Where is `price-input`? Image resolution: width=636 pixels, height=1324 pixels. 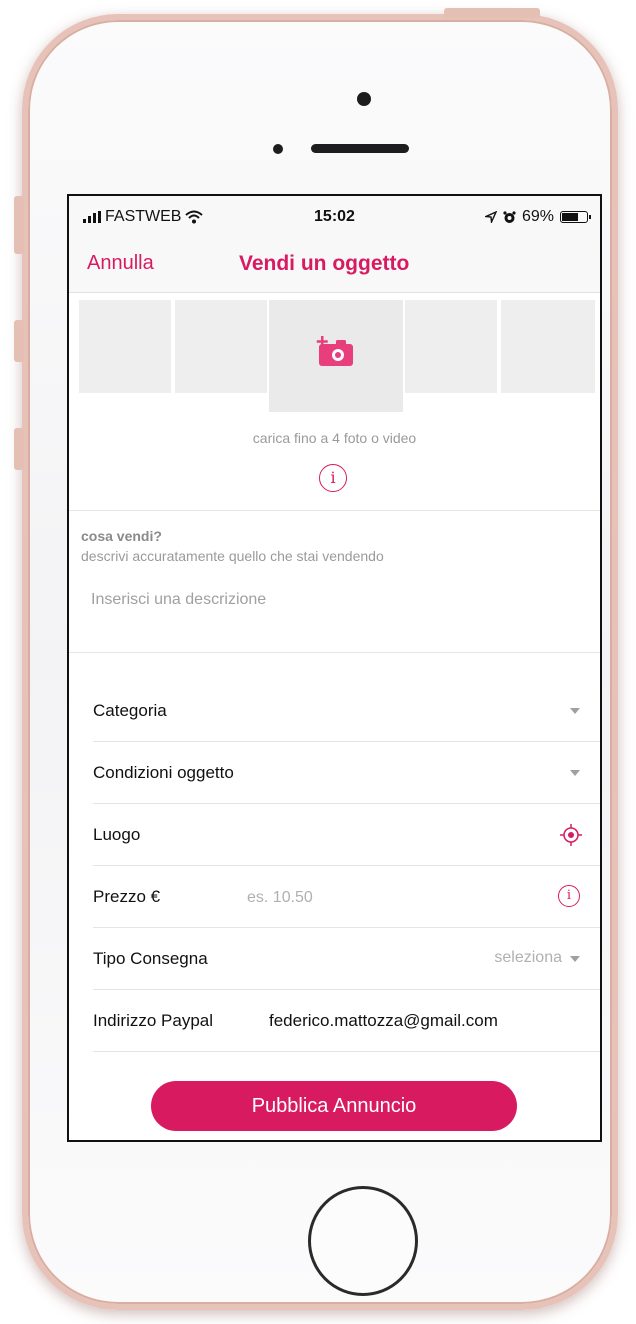
price-input is located at coordinates (347, 898).